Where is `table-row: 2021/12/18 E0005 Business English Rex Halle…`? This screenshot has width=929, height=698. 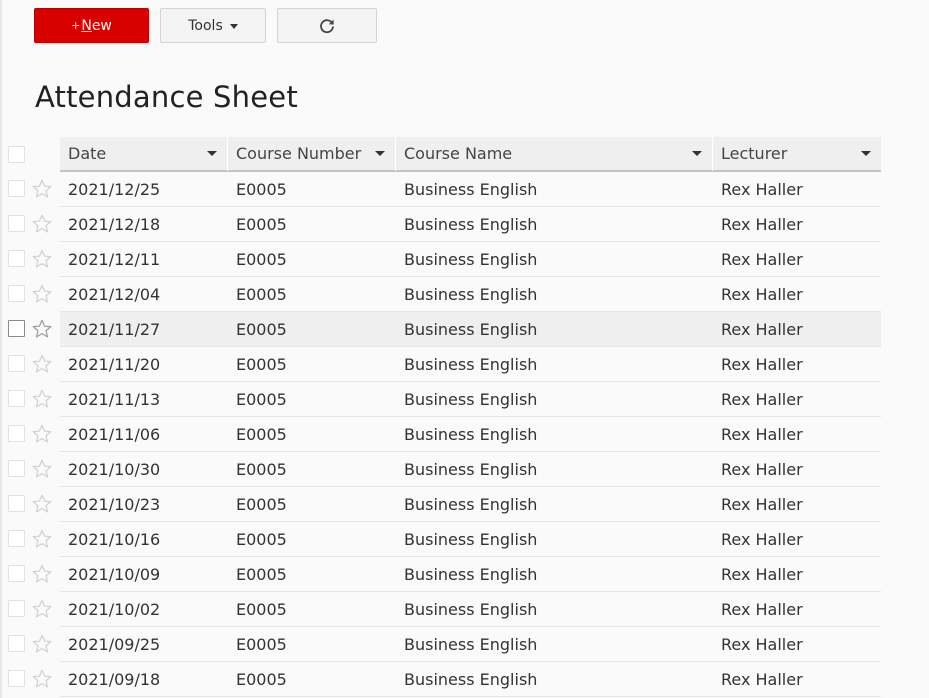 table-row: 2021/12/18 E0005 Business English Rex Halle… is located at coordinates (465, 224).